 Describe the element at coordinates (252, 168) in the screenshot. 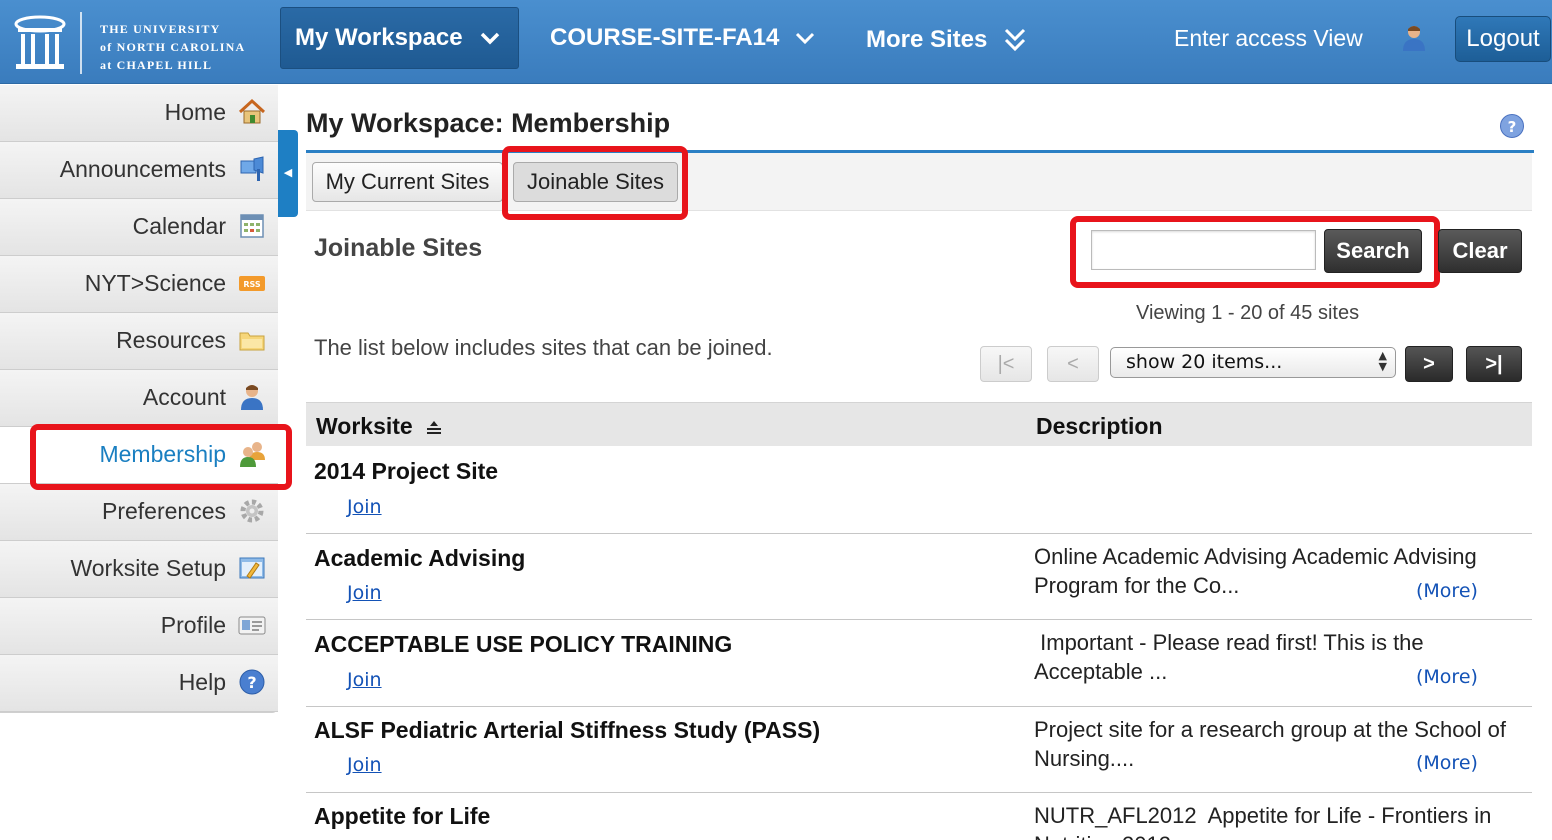

I see `announcements-icon` at that location.